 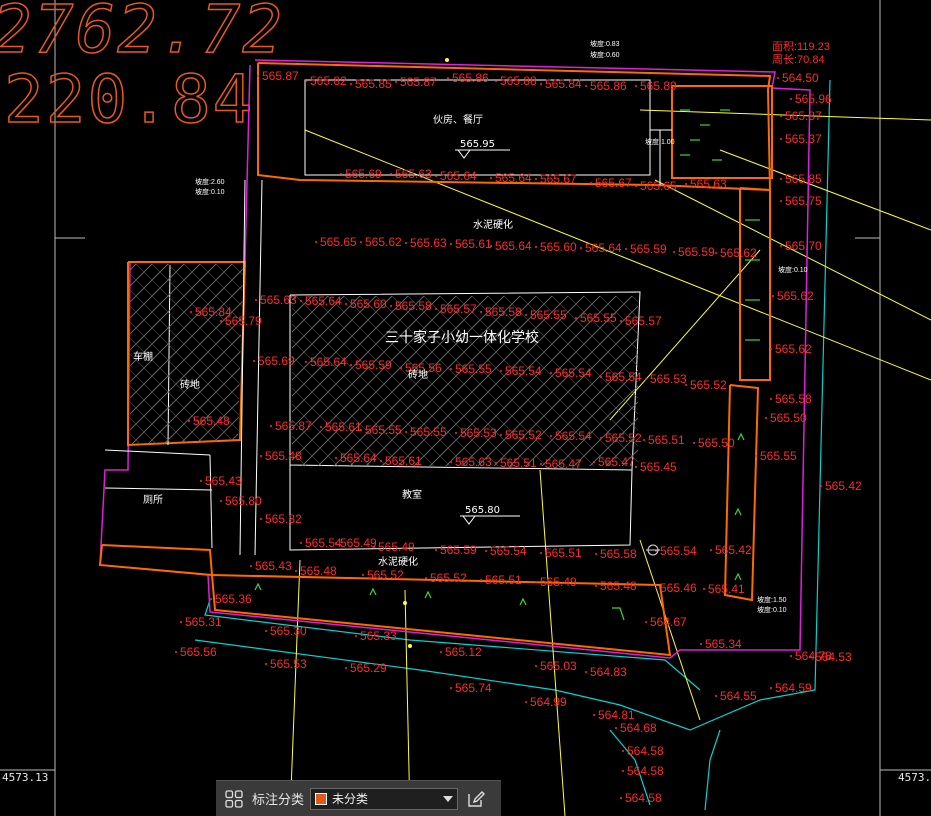 I want to click on elevation-label: 565.43, so click(x=273, y=566).